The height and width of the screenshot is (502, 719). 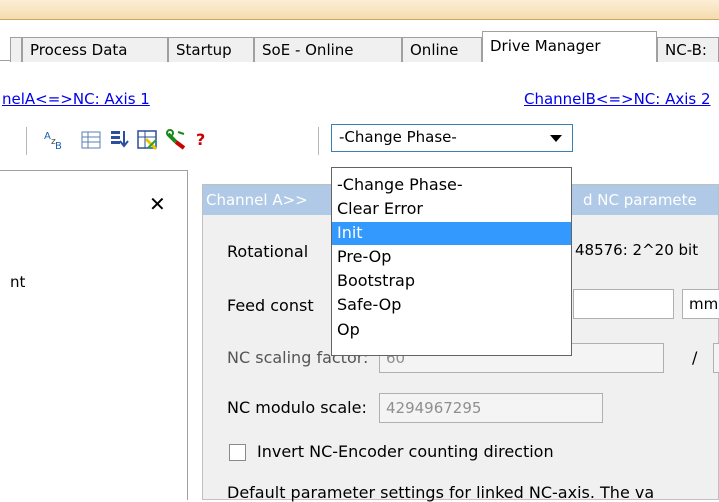 I want to click on dropdown-option-safe-op: Safe-Op, so click(x=451, y=305).